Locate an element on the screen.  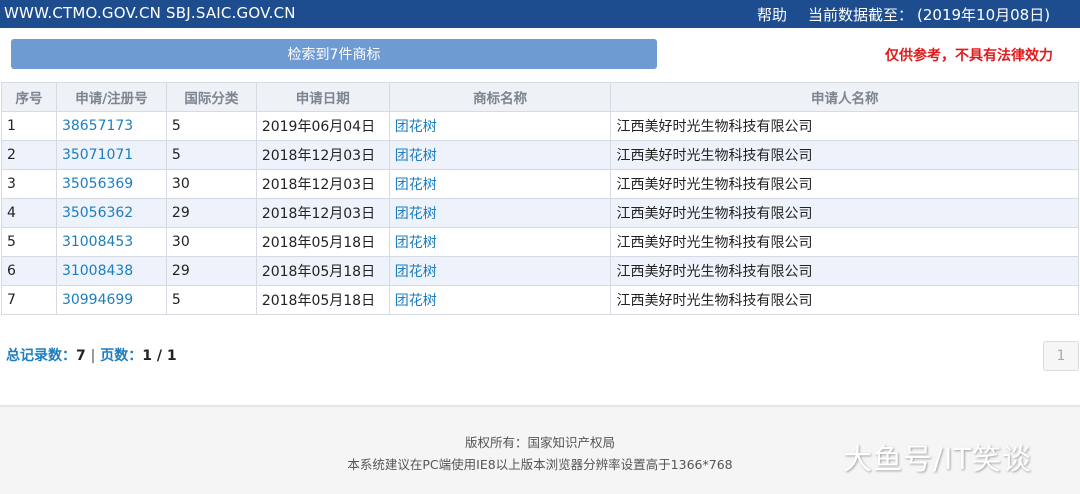
data-date-value: (2019年10月08日) is located at coordinates (984, 15).